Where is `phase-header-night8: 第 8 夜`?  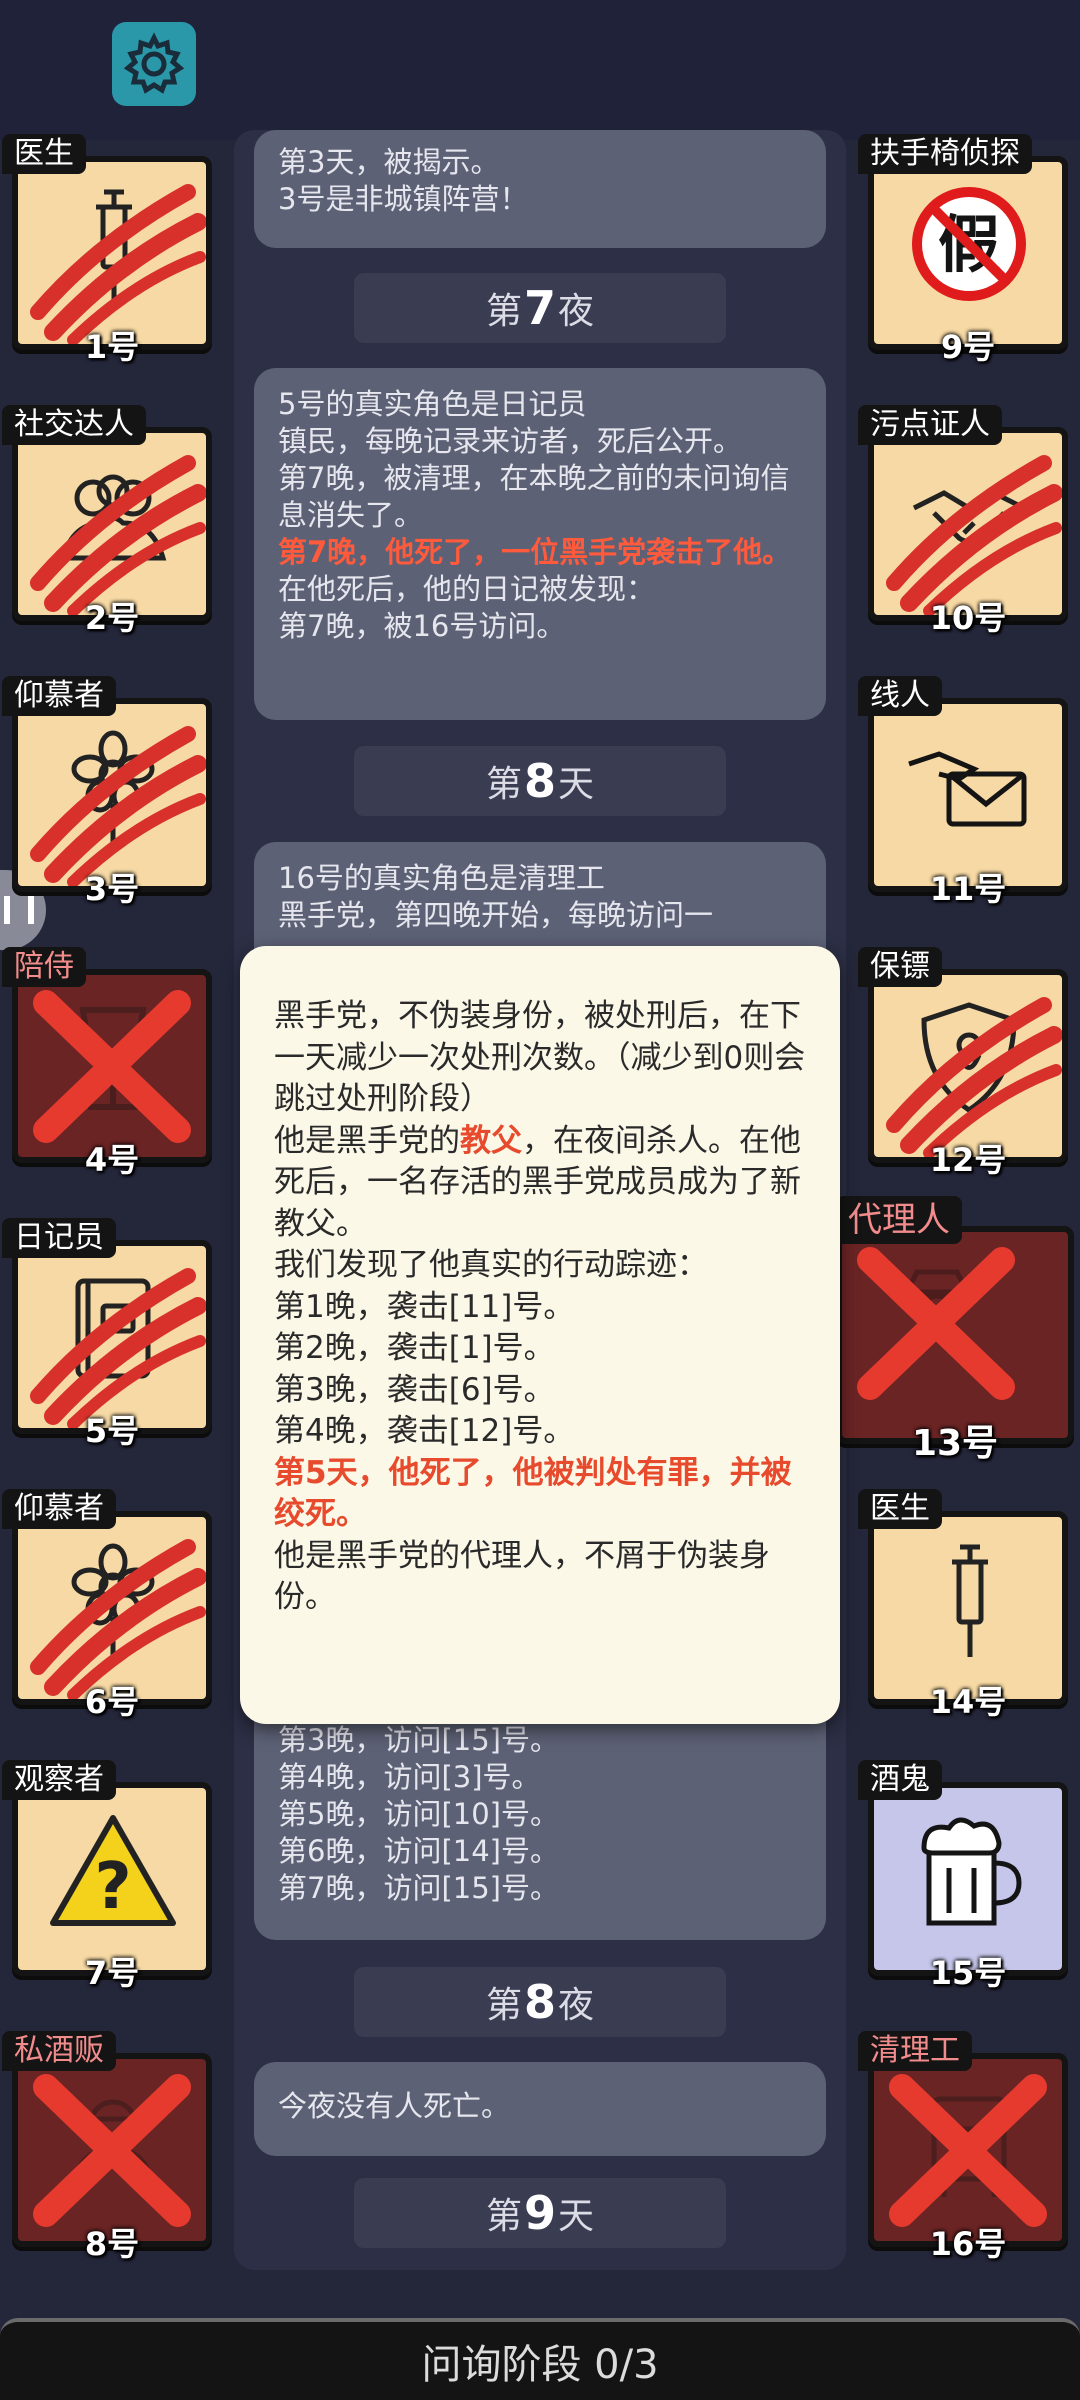
phase-header-night8: 第 8 夜 is located at coordinates (540, 2002).